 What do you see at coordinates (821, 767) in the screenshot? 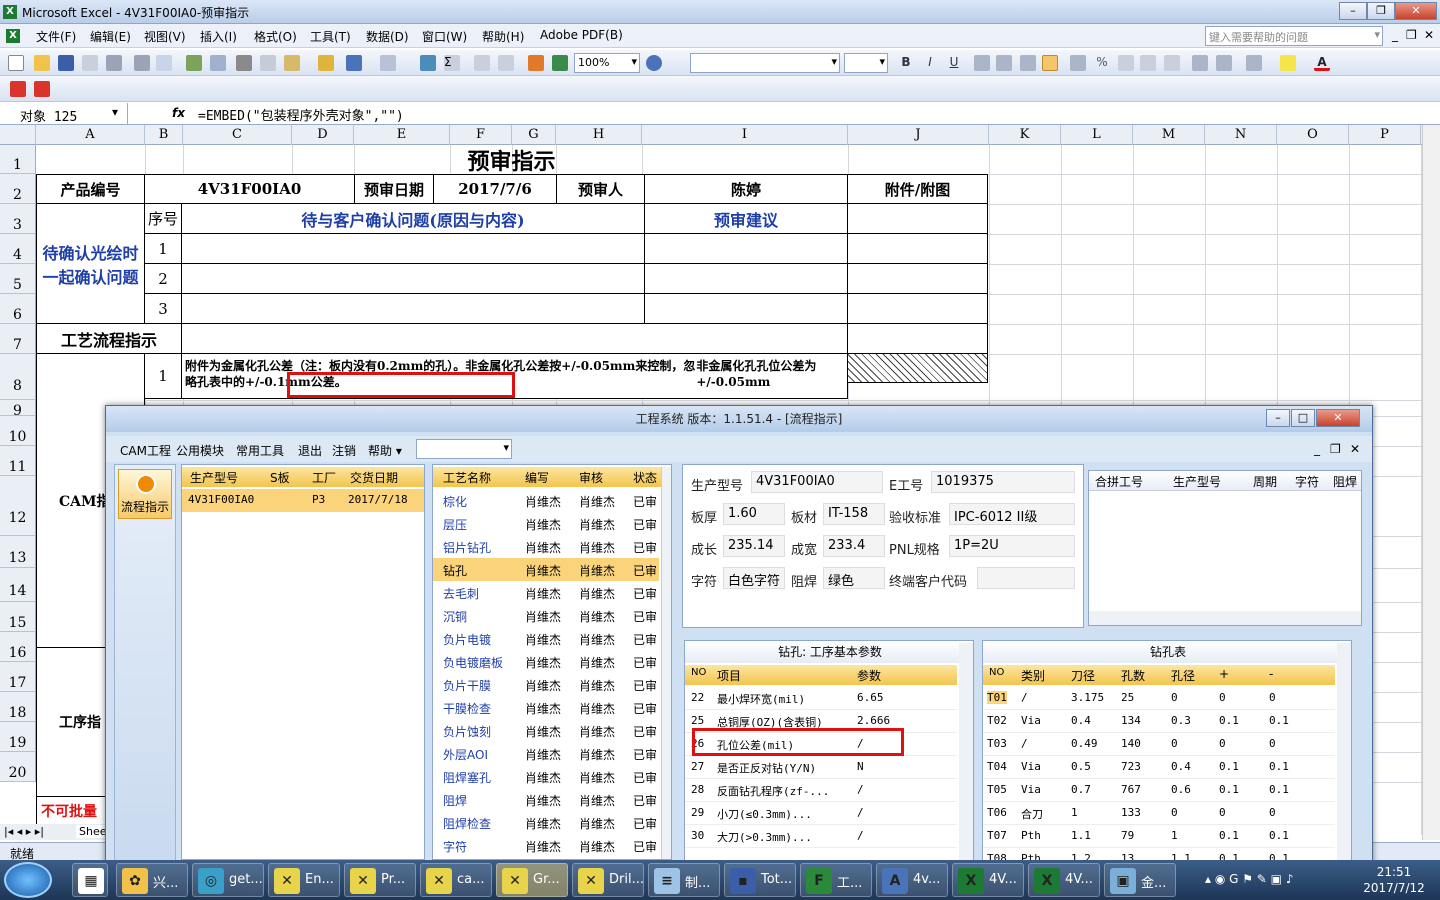
I see `param-row: 27 是否正反对钻(Y/N) N` at bounding box center [821, 767].